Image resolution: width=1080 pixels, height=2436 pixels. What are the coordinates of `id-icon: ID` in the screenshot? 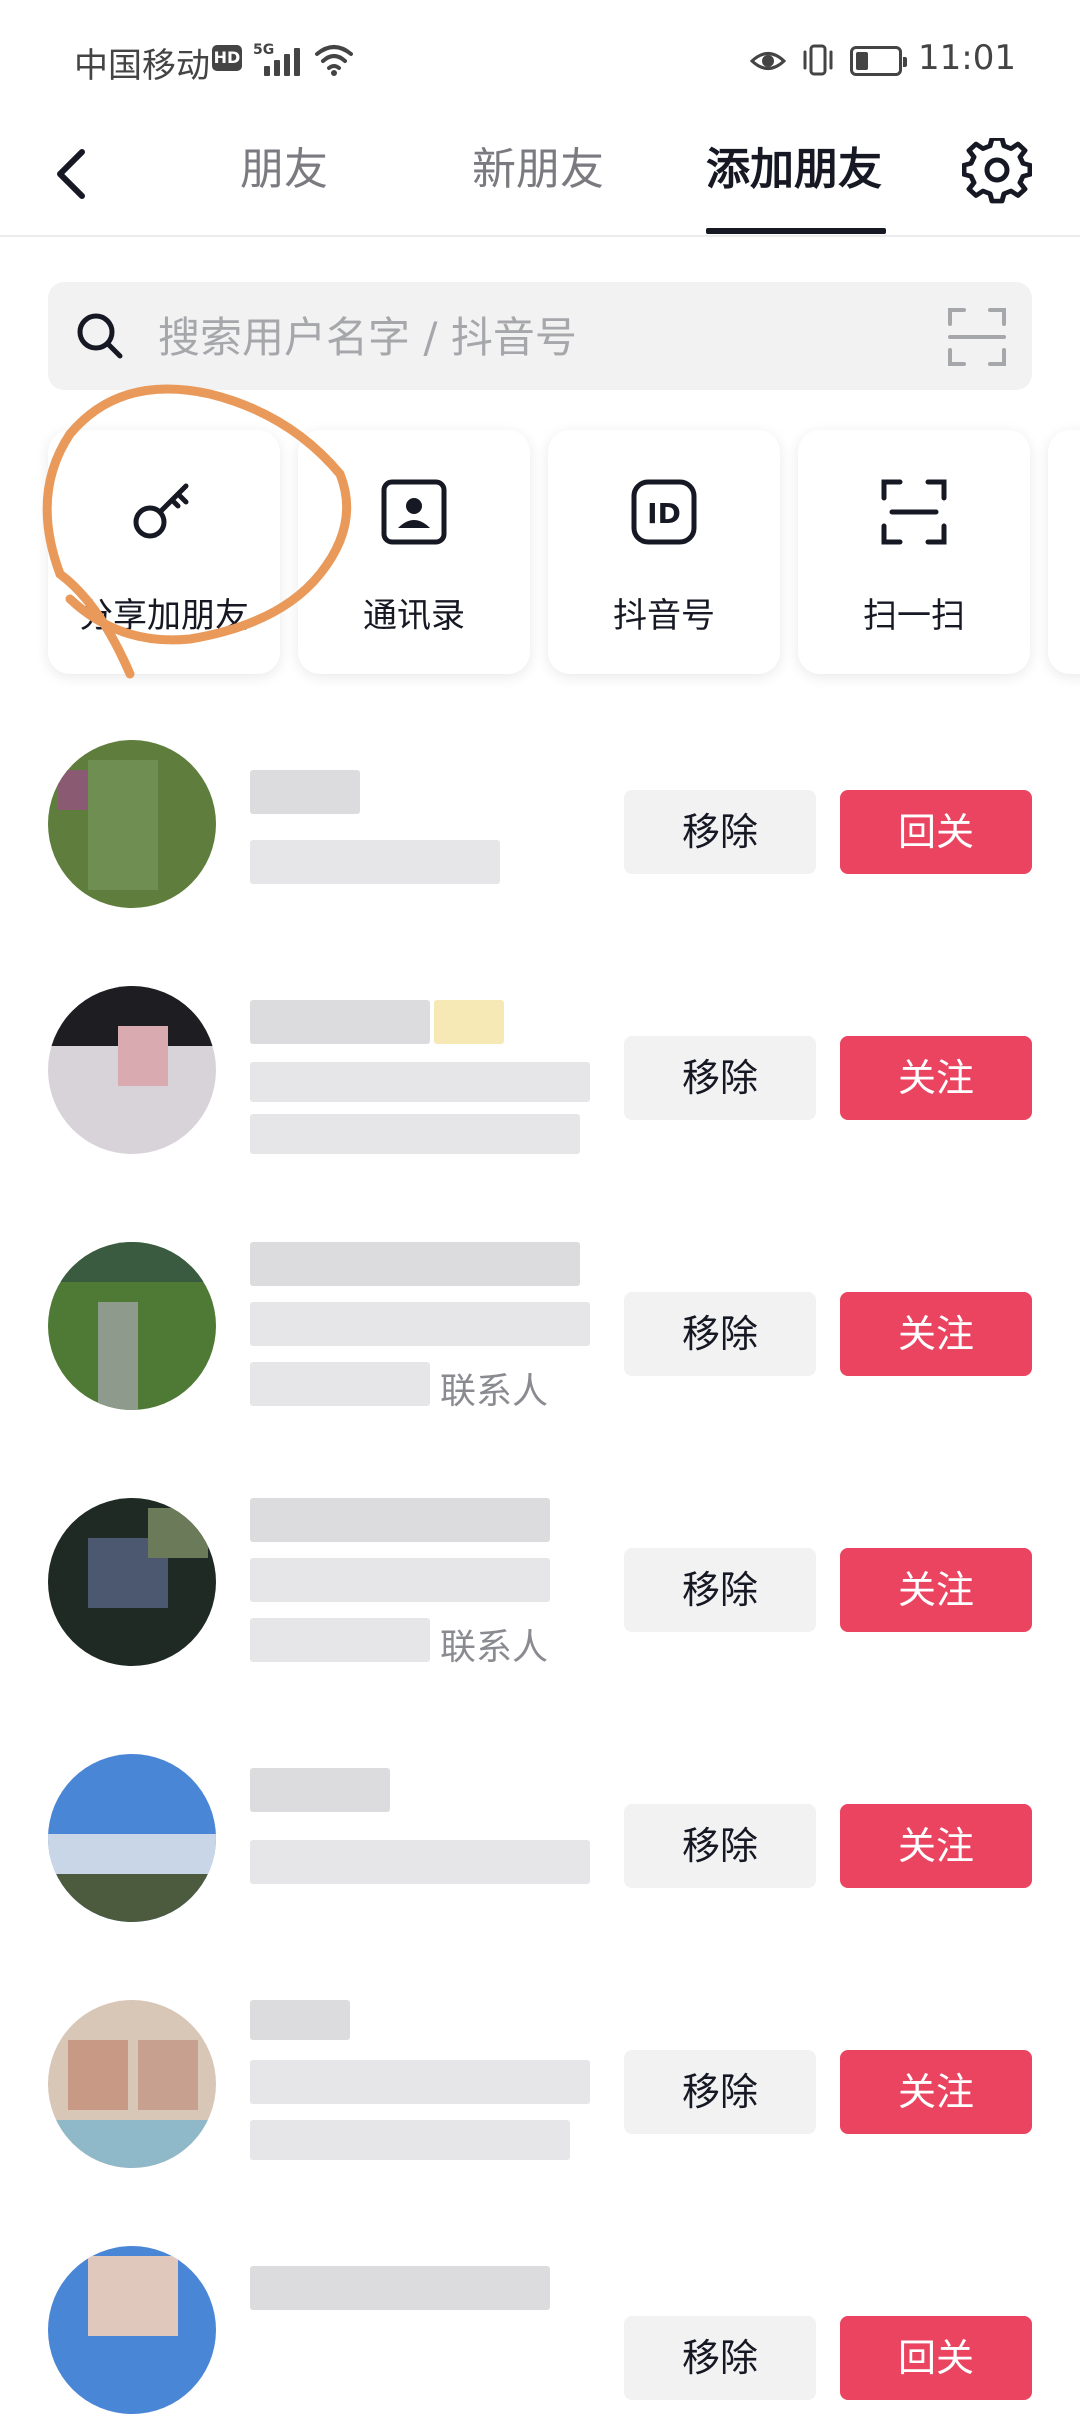 It's located at (664, 512).